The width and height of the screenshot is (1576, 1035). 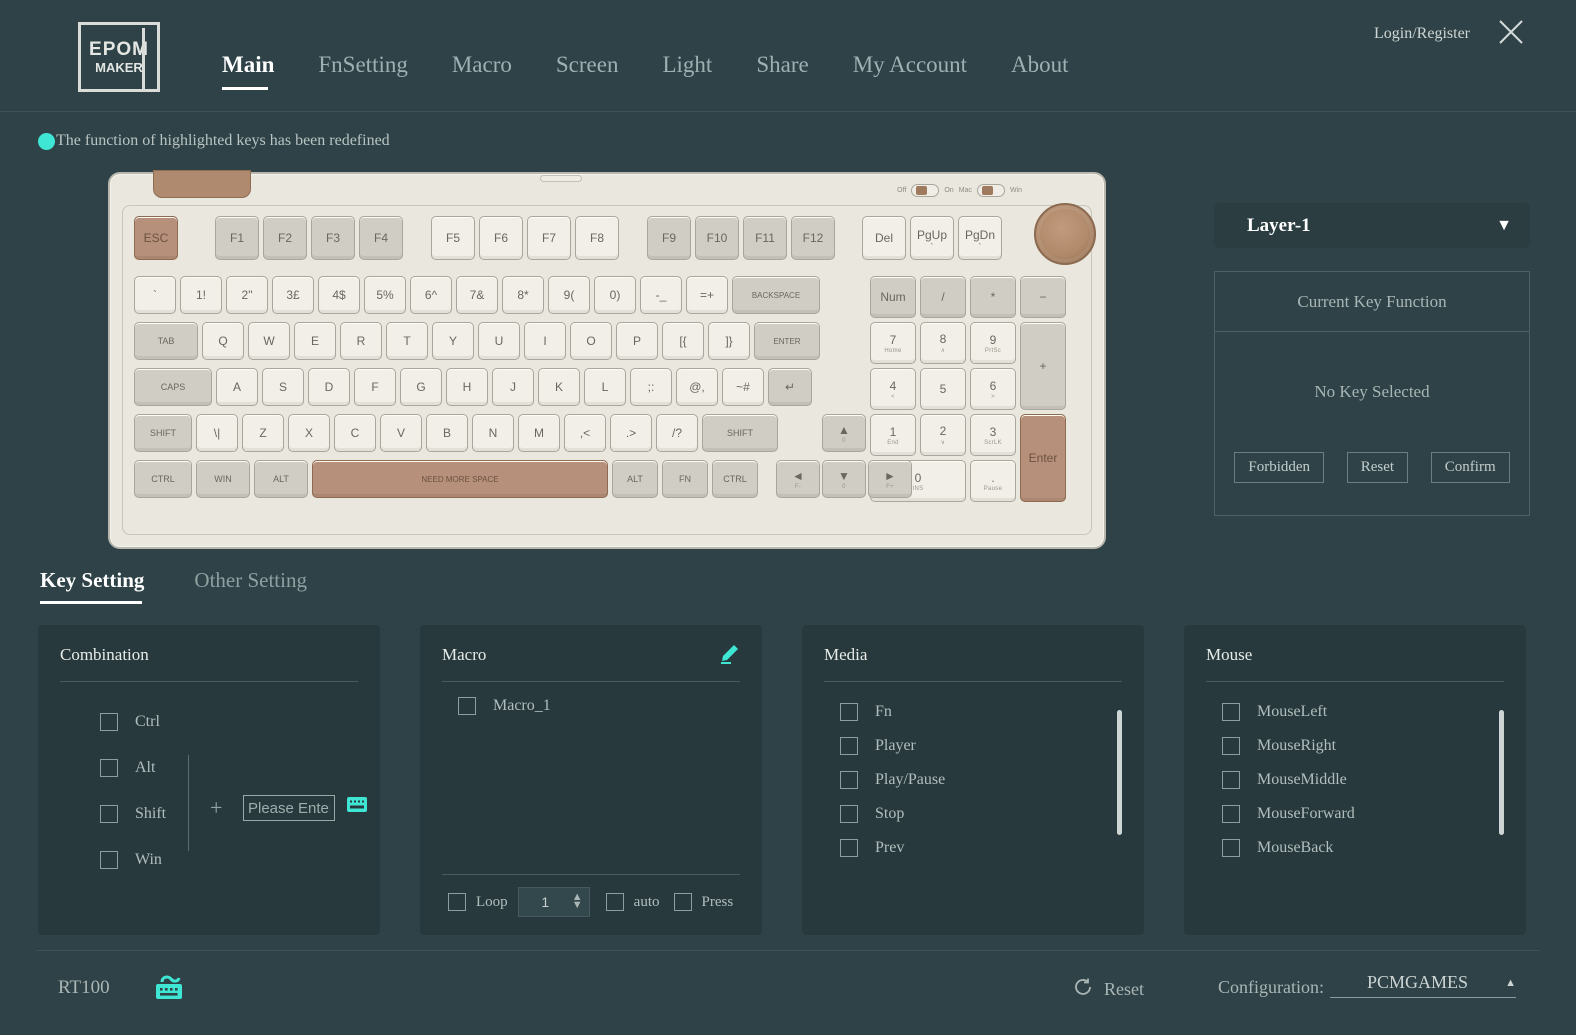 I want to click on checkbox-auto, so click(x=614, y=902).